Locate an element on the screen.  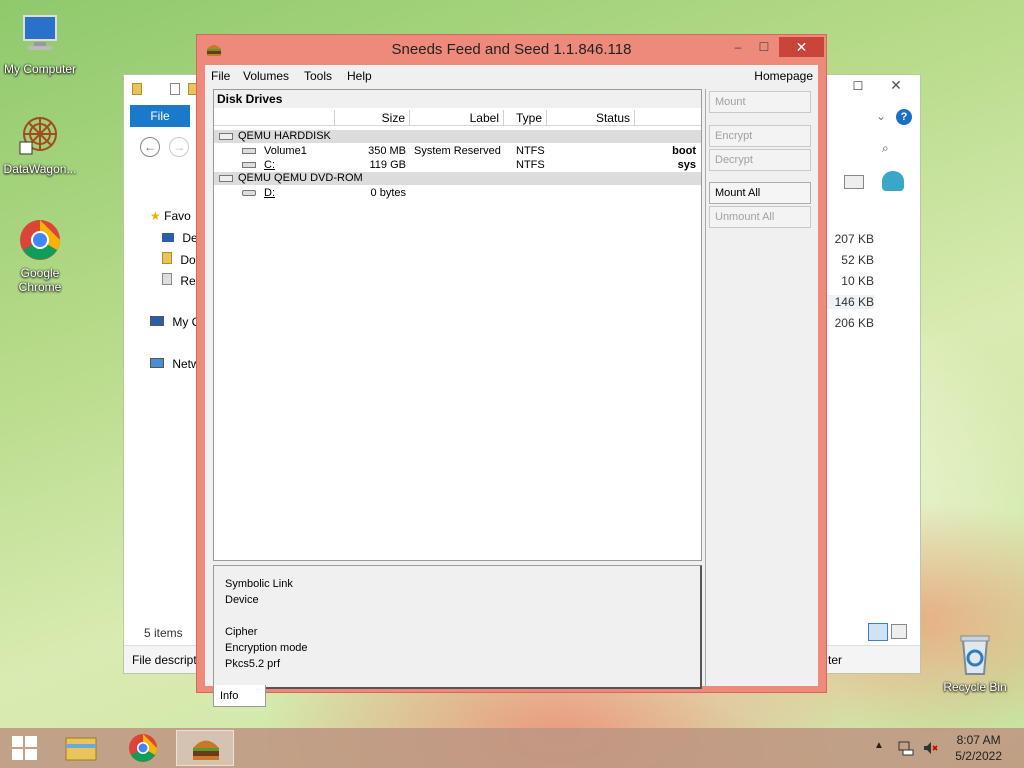
tab-info: Info is located at coordinates (239, 696).